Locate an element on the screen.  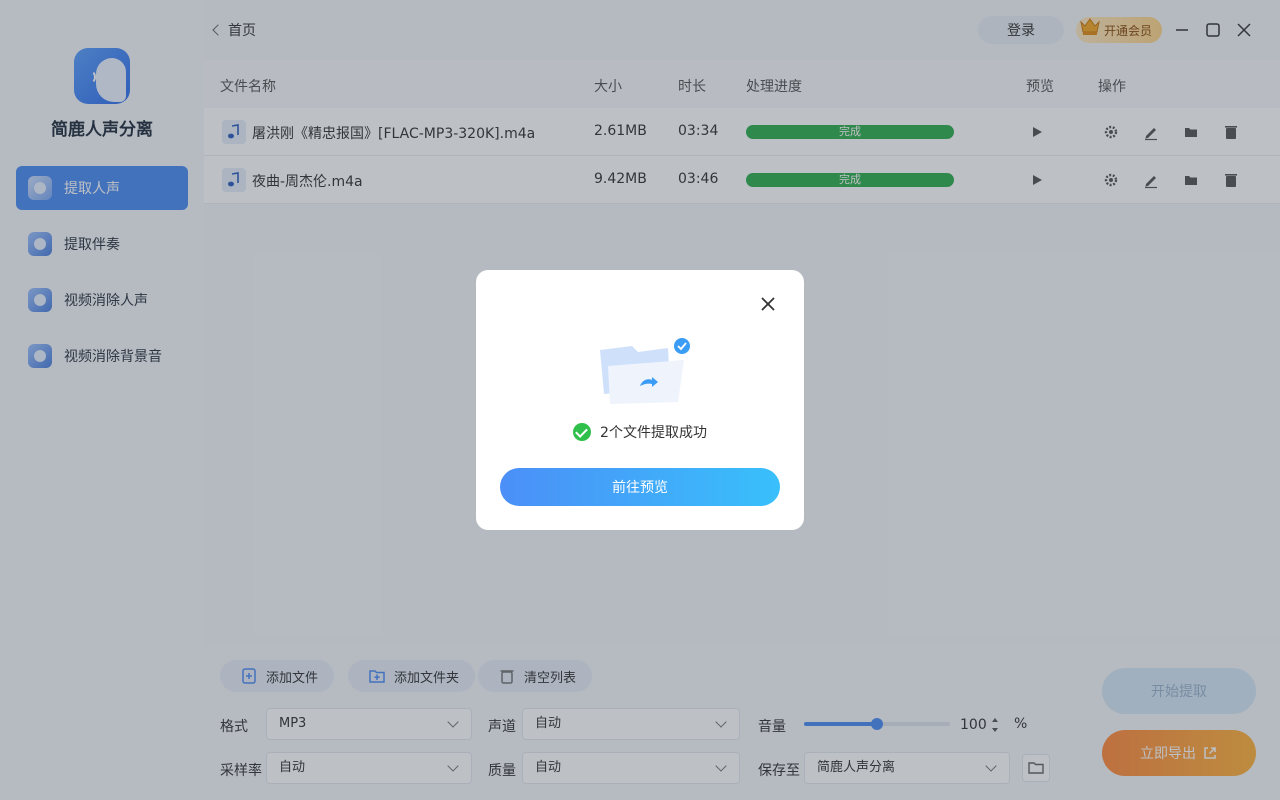
success-text: 2个文件提取成功 is located at coordinates (653, 433).